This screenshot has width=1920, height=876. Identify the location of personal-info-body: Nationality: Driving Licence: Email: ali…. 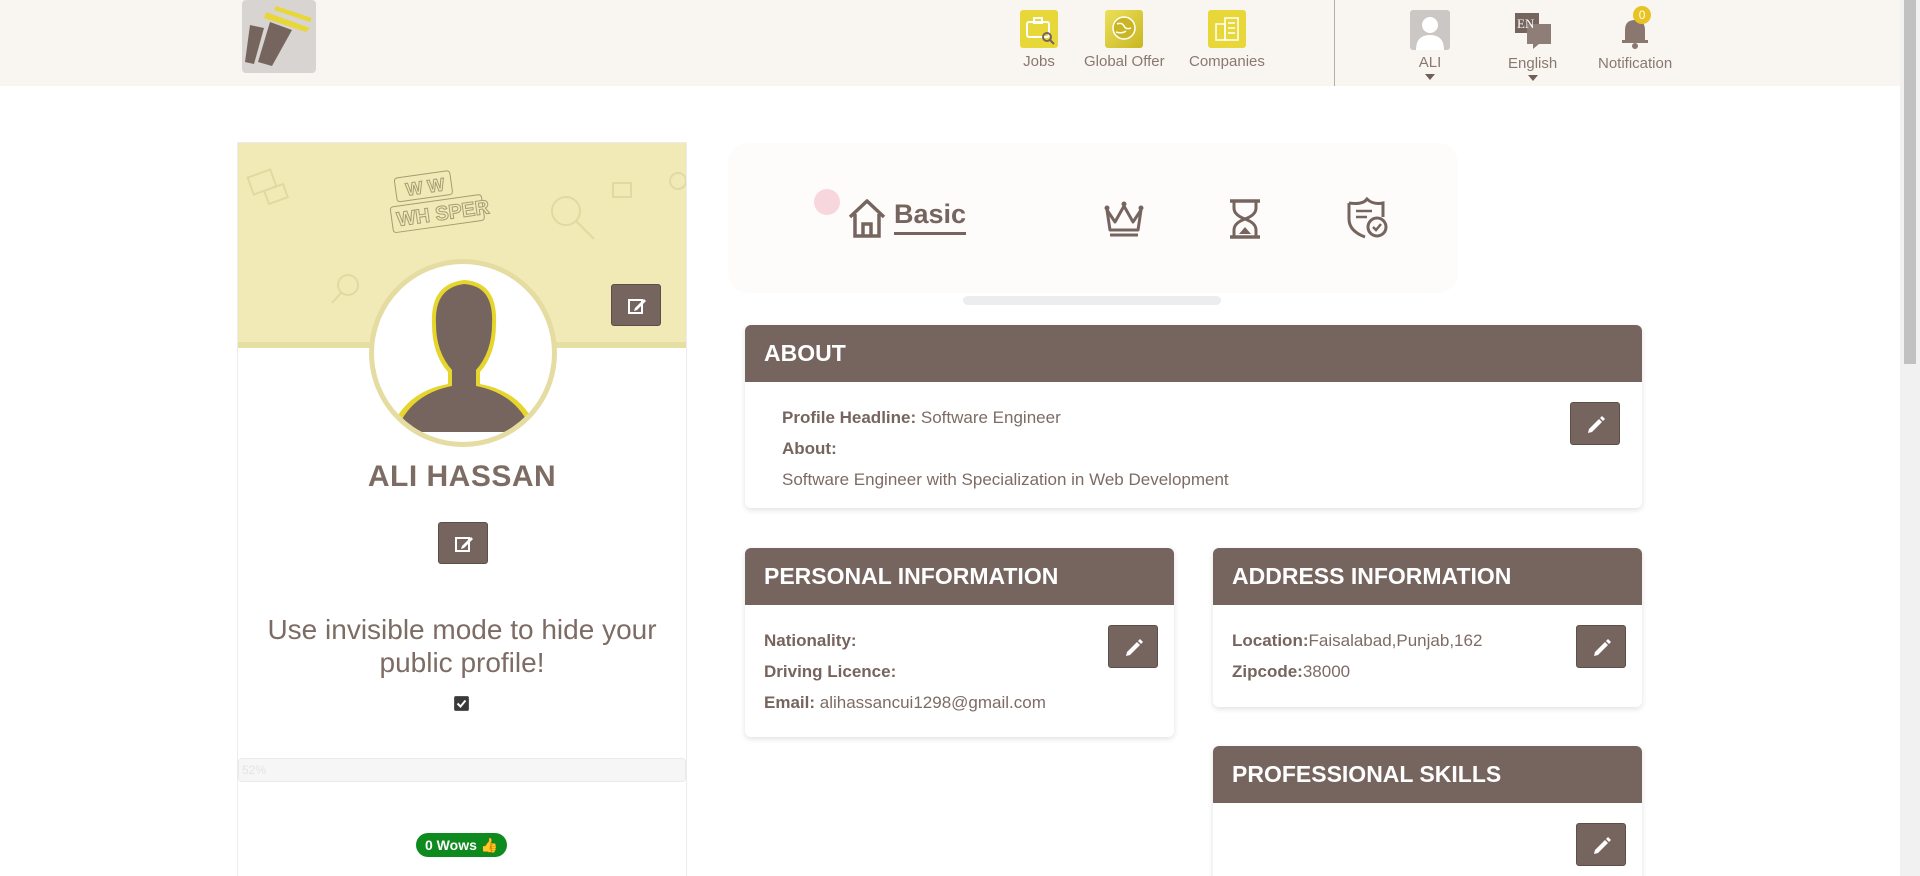
(959, 671).